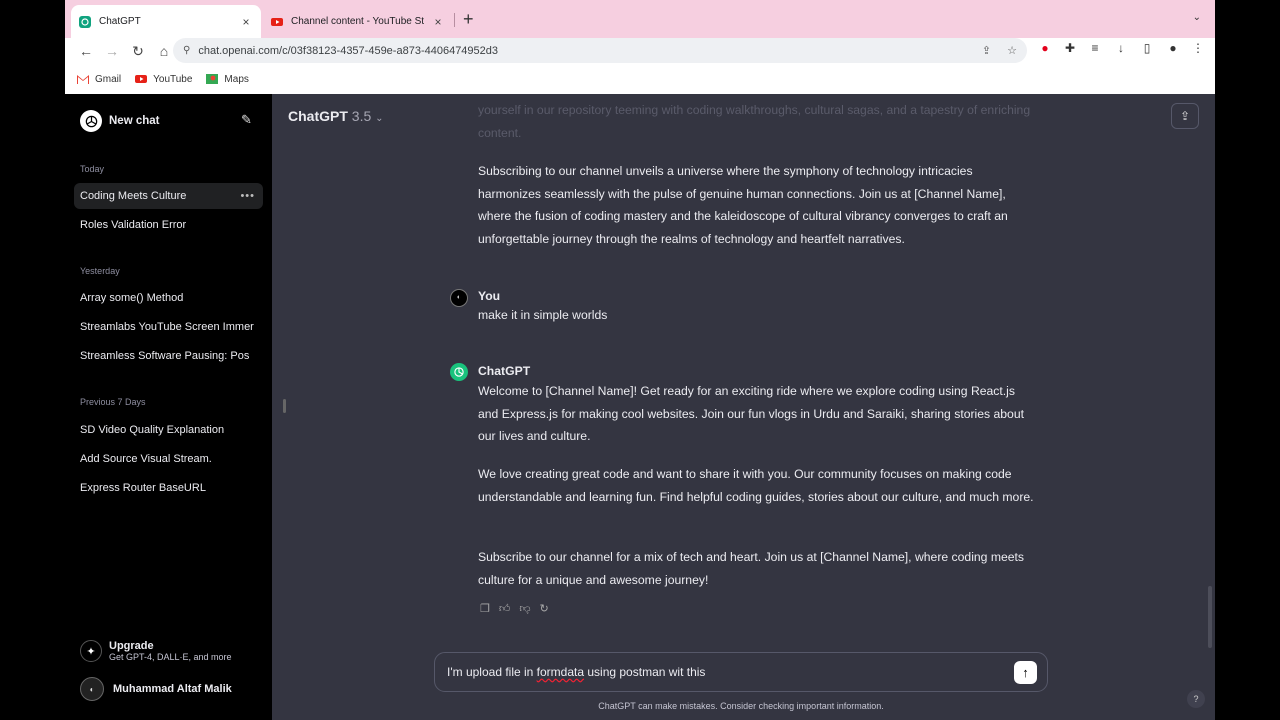  What do you see at coordinates (166, 21) in the screenshot?
I see `tab-chatgpt: ChatGPT ×` at bounding box center [166, 21].